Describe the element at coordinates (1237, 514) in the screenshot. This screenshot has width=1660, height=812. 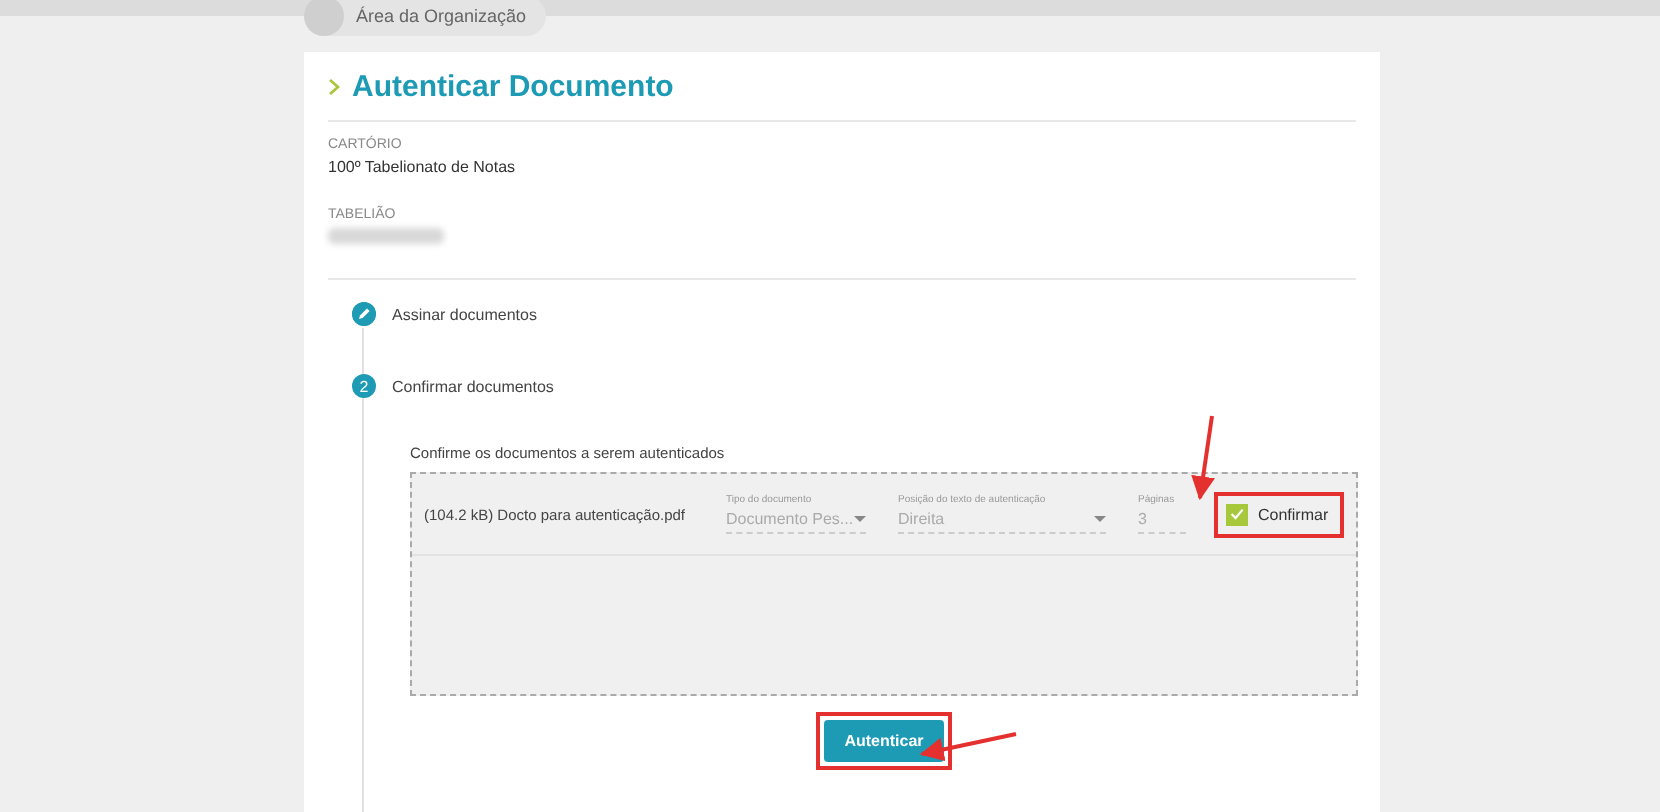
I see `checkbox` at that location.